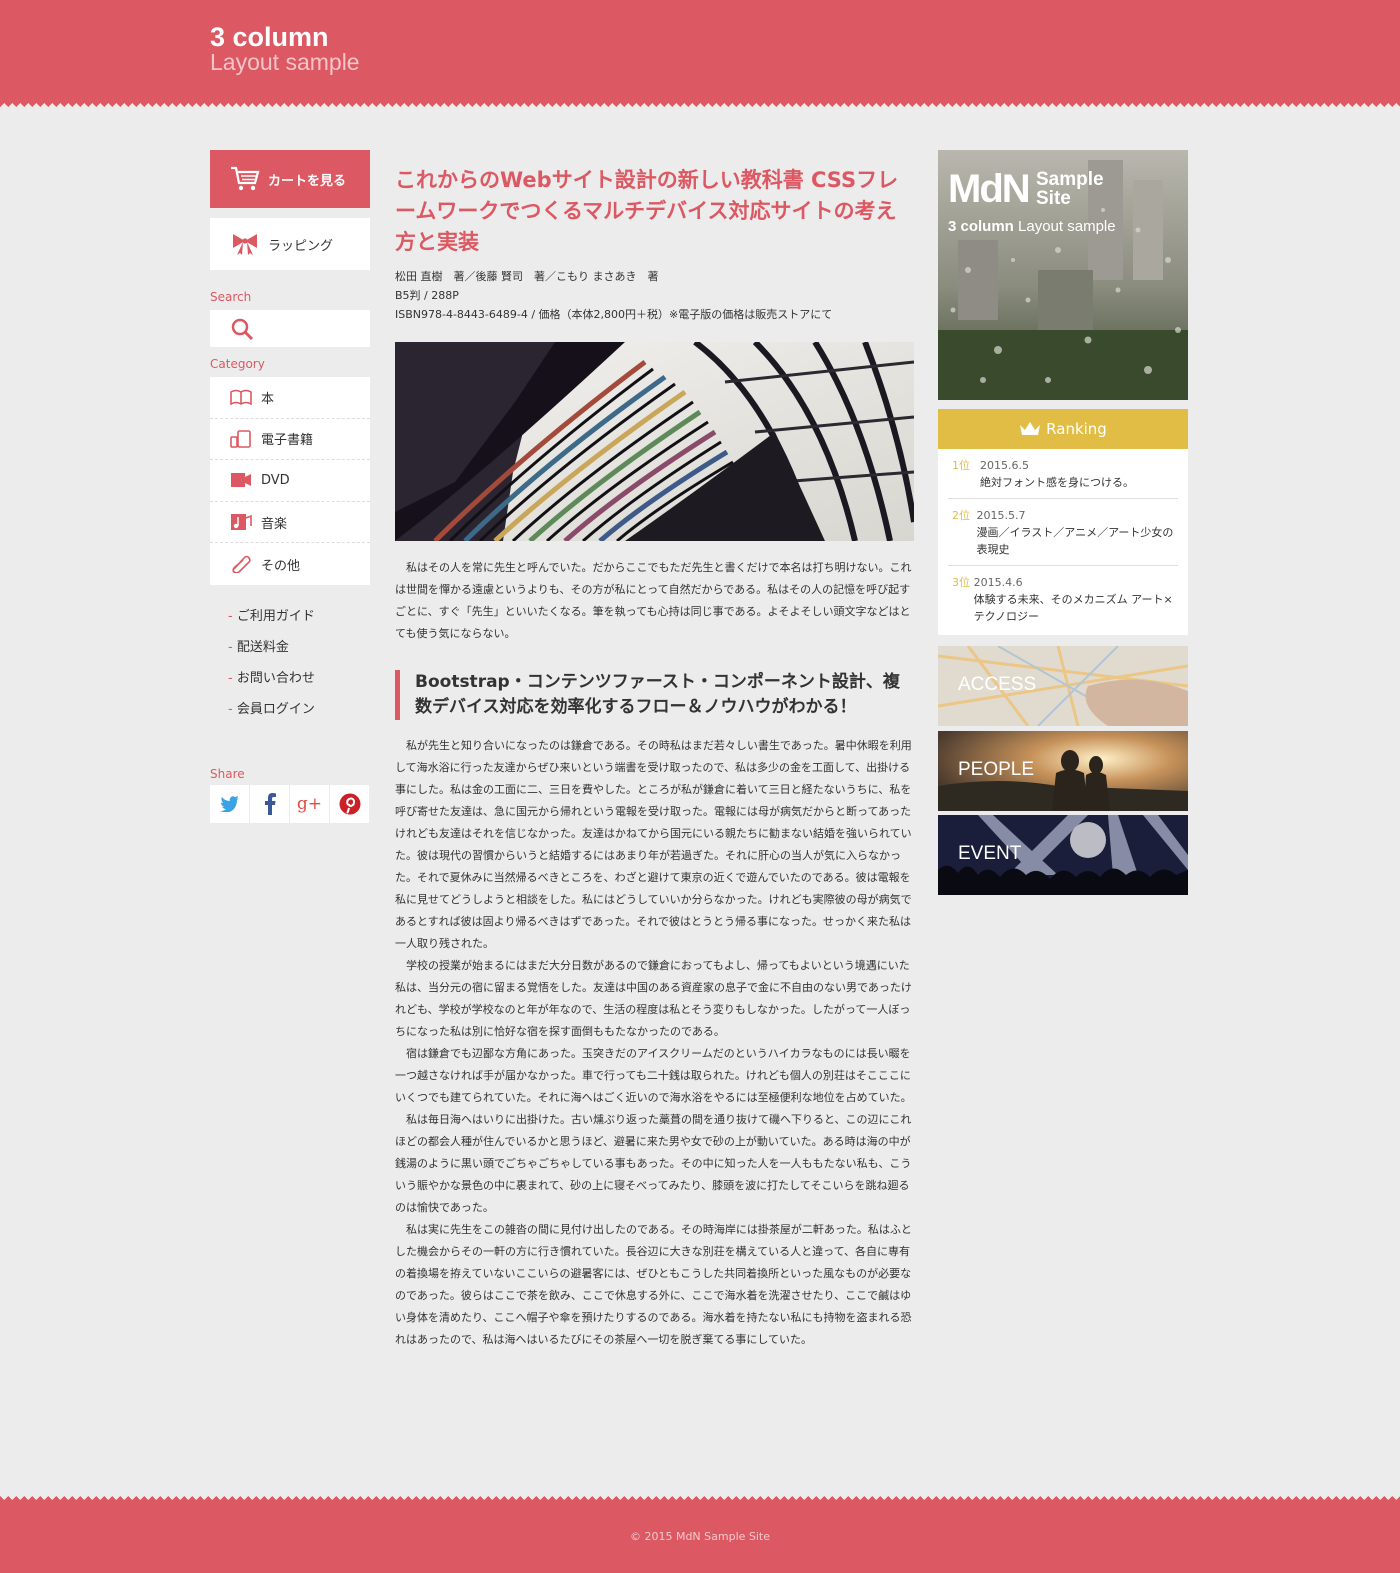 The image size is (1400, 1573). What do you see at coordinates (961, 465) in the screenshot?
I see `ranking-position: 1位` at bounding box center [961, 465].